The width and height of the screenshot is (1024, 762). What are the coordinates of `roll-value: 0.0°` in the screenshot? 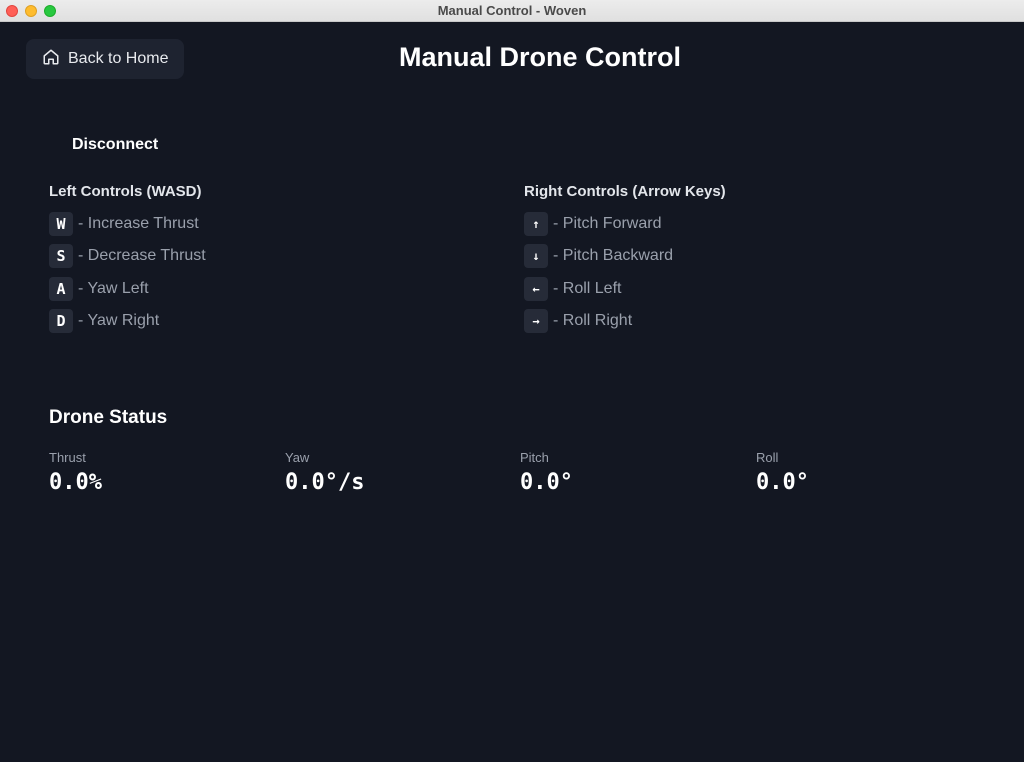 It's located at (782, 482).